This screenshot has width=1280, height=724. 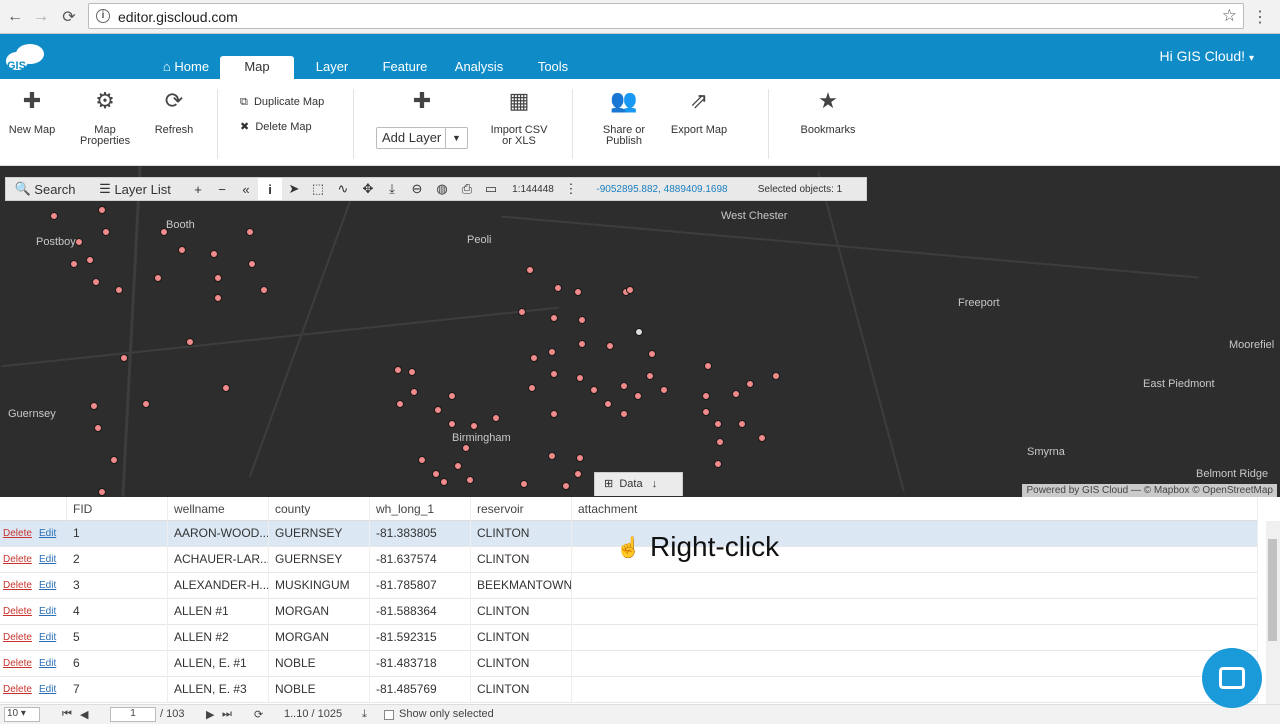 What do you see at coordinates (915, 509) in the screenshot?
I see `column-header: attachment` at bounding box center [915, 509].